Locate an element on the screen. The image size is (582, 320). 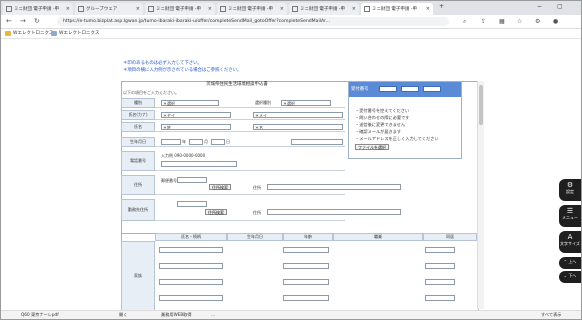
settings-icon: ⚙ is located at coordinates (537, 21).